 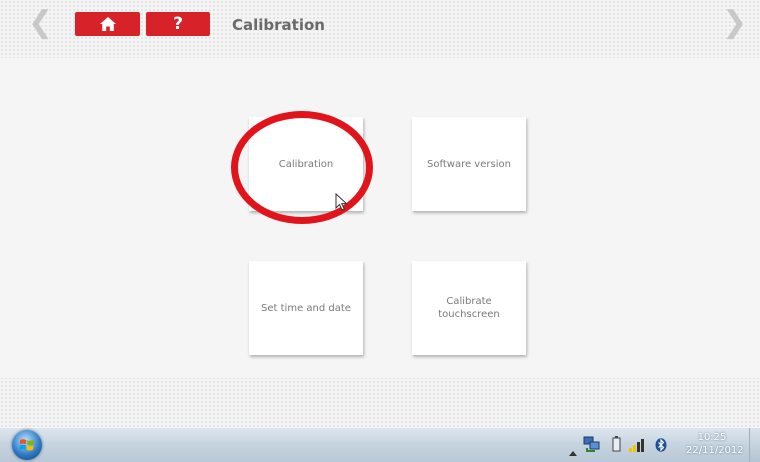 What do you see at coordinates (734, 23) in the screenshot?
I see `forward-arrow-button: ❯` at bounding box center [734, 23].